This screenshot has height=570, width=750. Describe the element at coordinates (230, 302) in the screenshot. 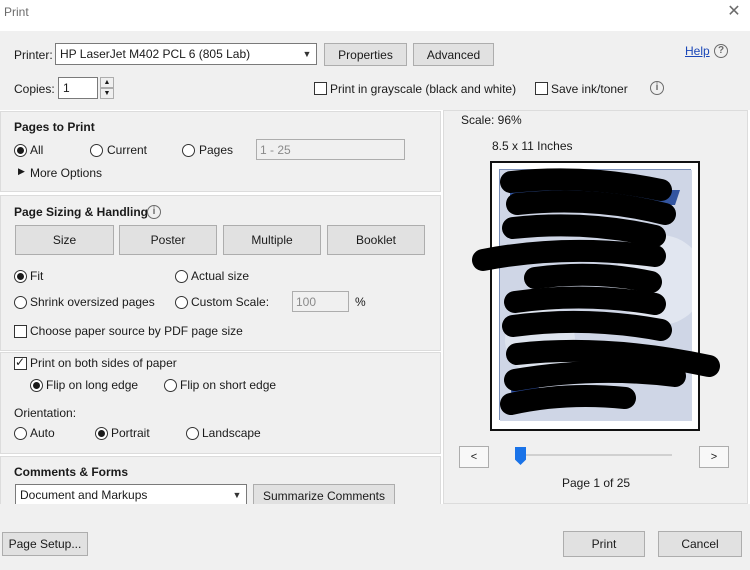

I see `custom-scale-label: Custom Scale:` at that location.